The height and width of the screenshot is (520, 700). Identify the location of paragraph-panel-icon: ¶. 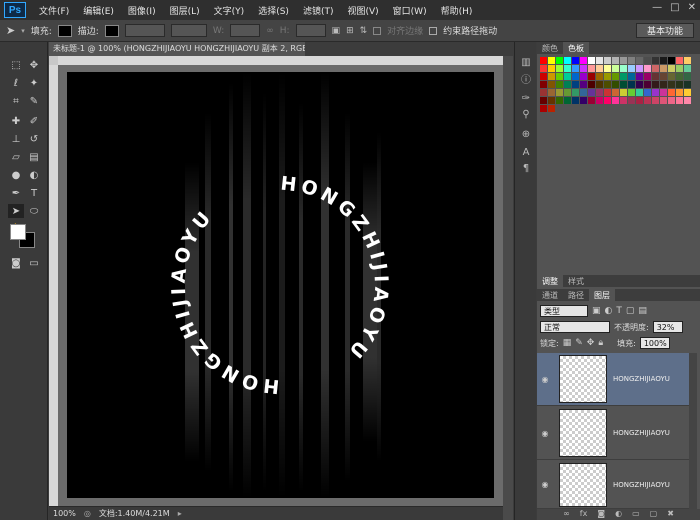
(526, 168).